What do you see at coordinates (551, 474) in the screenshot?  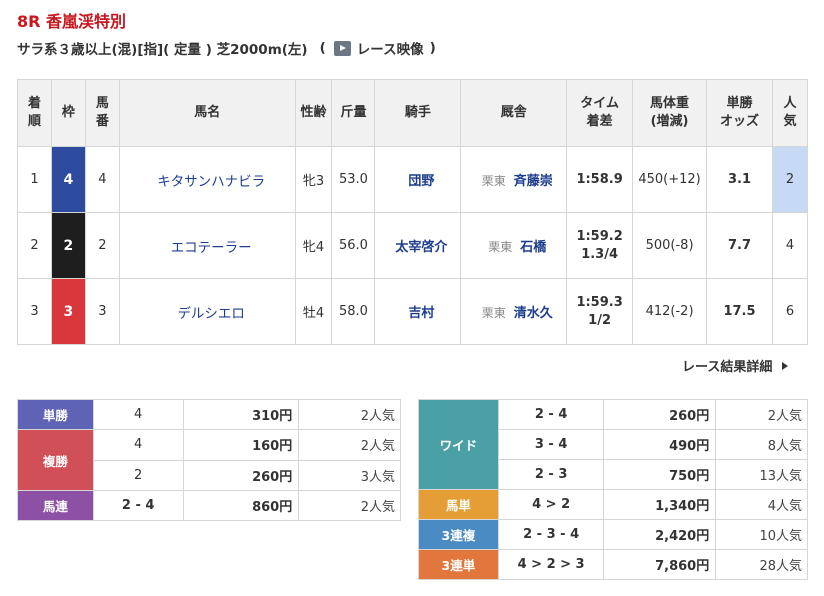 I see `payout-combo: 2 - 3` at bounding box center [551, 474].